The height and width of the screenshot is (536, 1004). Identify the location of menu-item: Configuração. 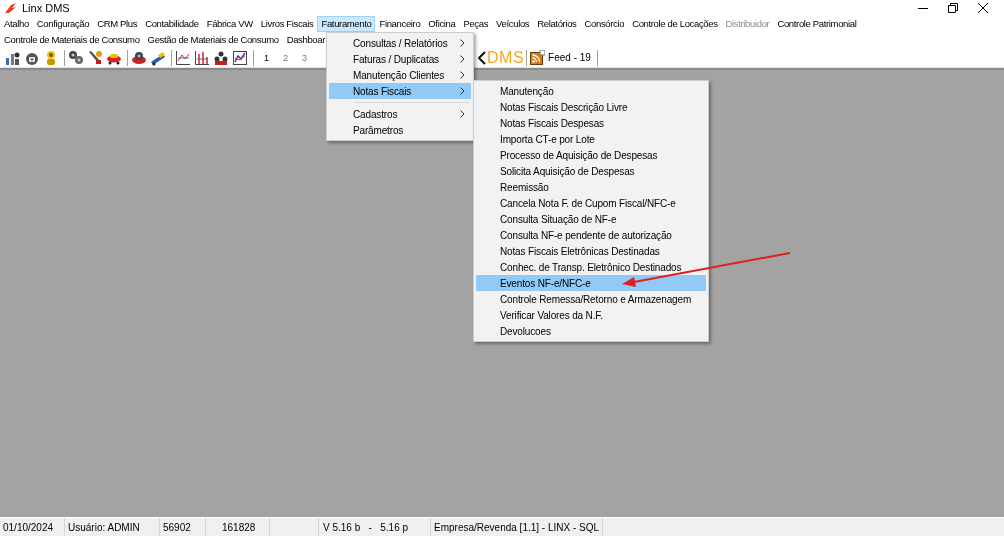
(63, 24).